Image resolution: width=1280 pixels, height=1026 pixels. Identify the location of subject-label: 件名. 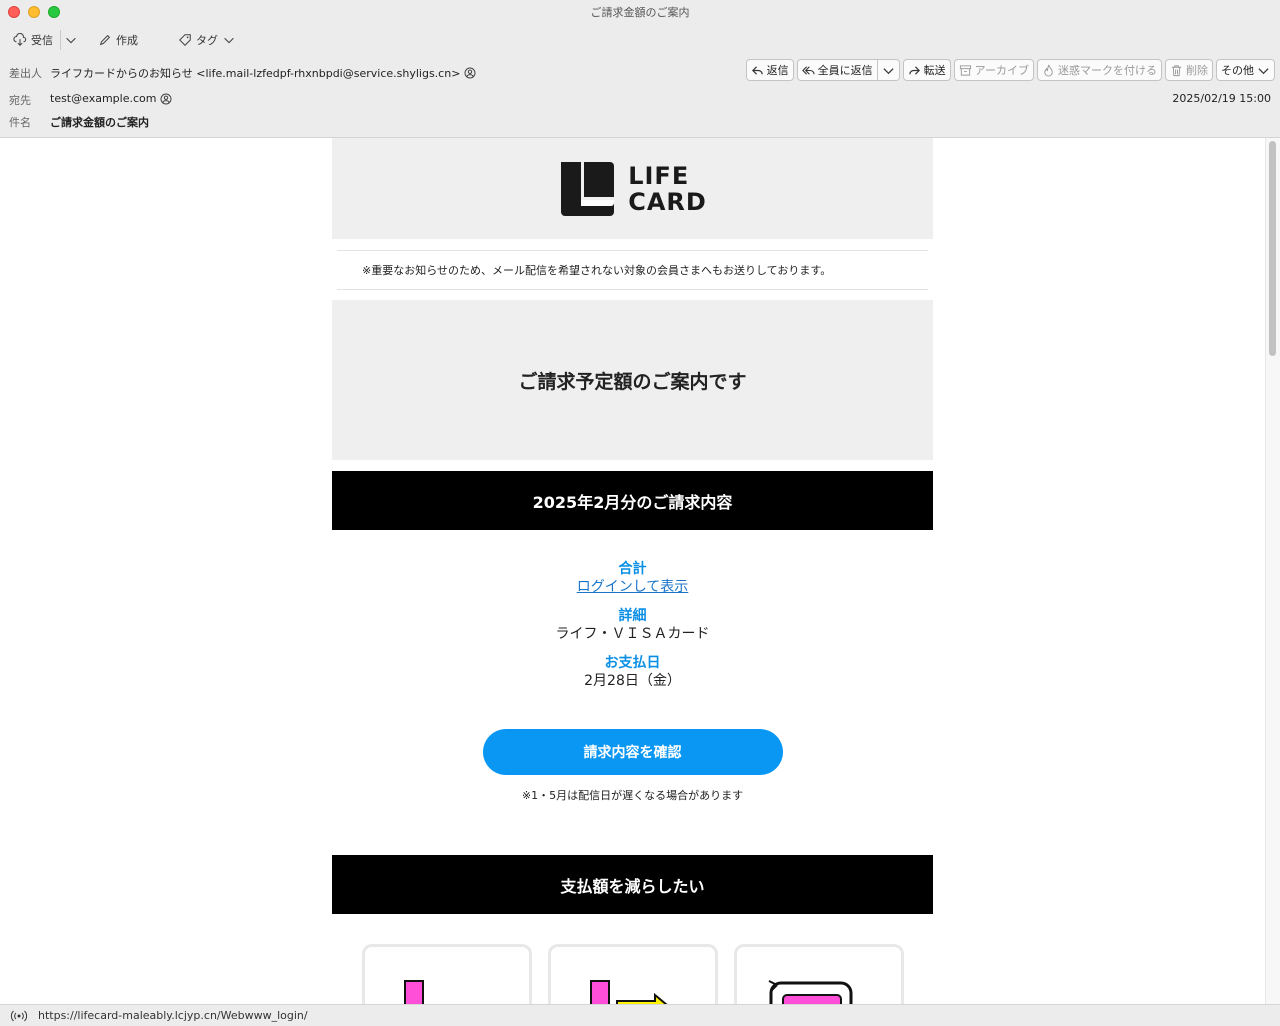
(20, 122).